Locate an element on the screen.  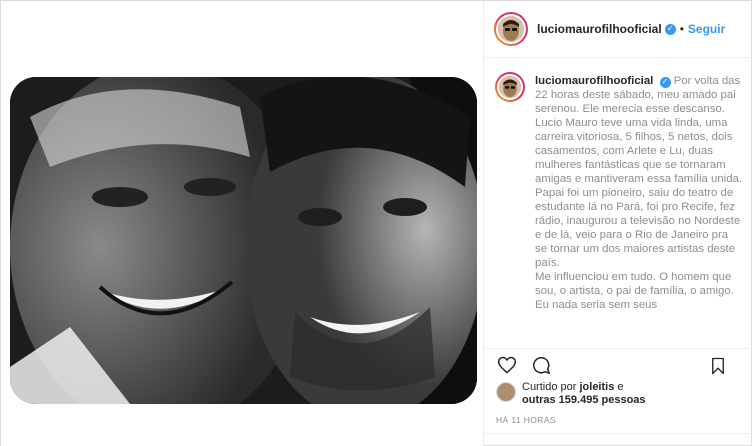
post-timestamp: HÁ 11 HORAS is located at coordinates (526, 420).